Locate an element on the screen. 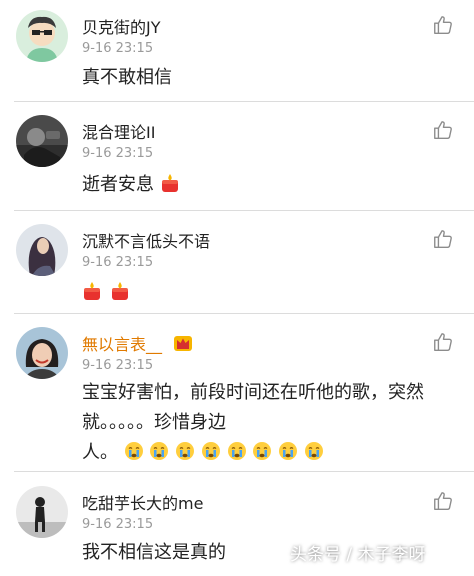  comment-text-content: 逝者安息 is located at coordinates (118, 184).